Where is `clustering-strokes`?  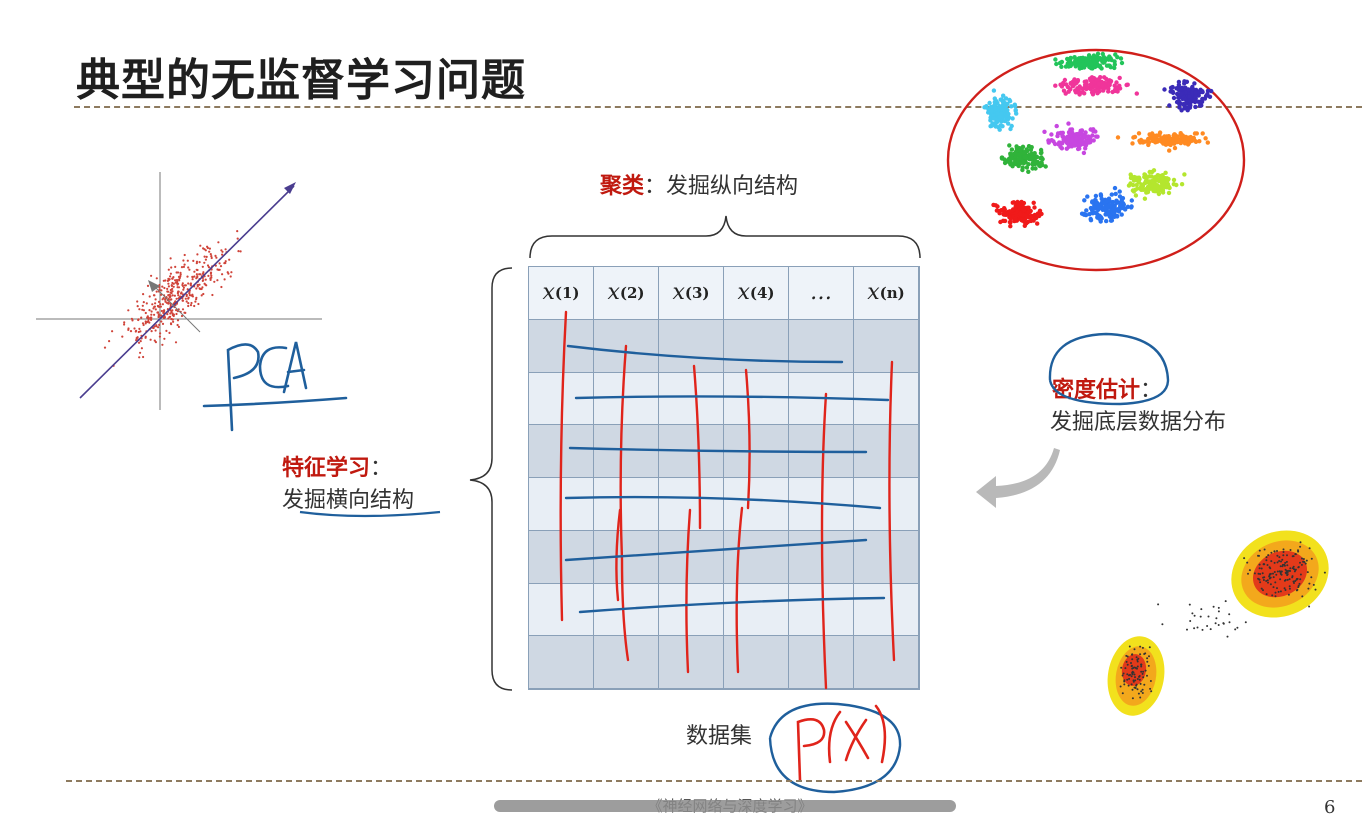 clustering-strokes is located at coordinates (727, 500).